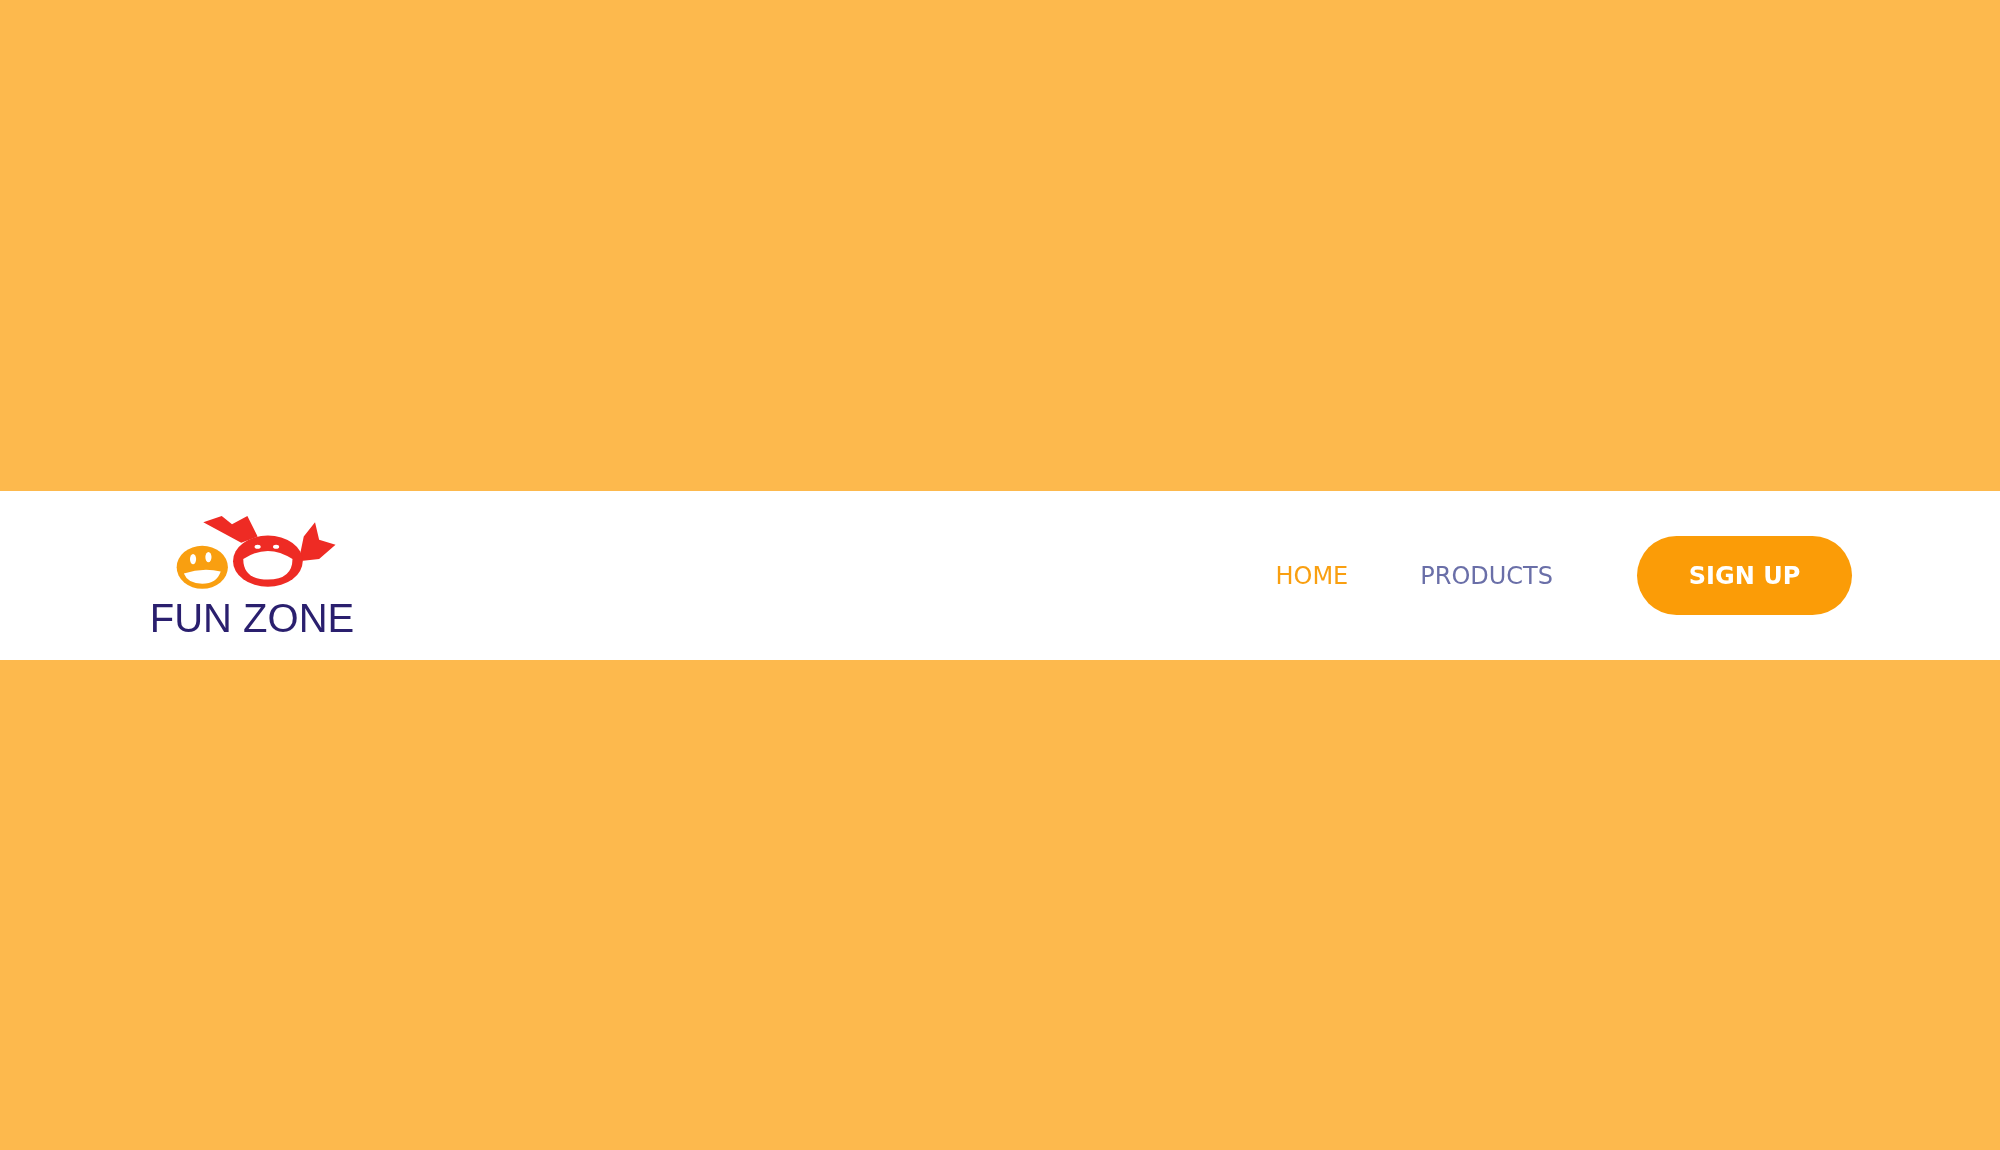  What do you see at coordinates (1312, 575) in the screenshot?
I see `nav-link: HOME` at bounding box center [1312, 575].